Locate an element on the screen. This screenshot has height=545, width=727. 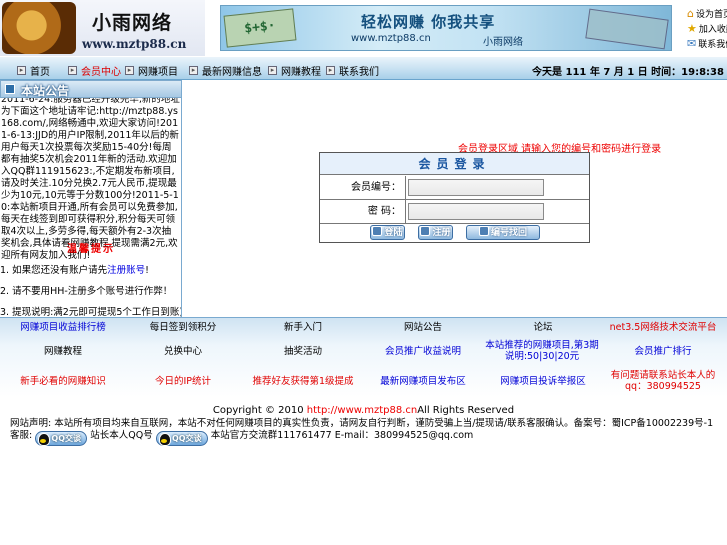
user-icon is located at coordinates (425, 231).